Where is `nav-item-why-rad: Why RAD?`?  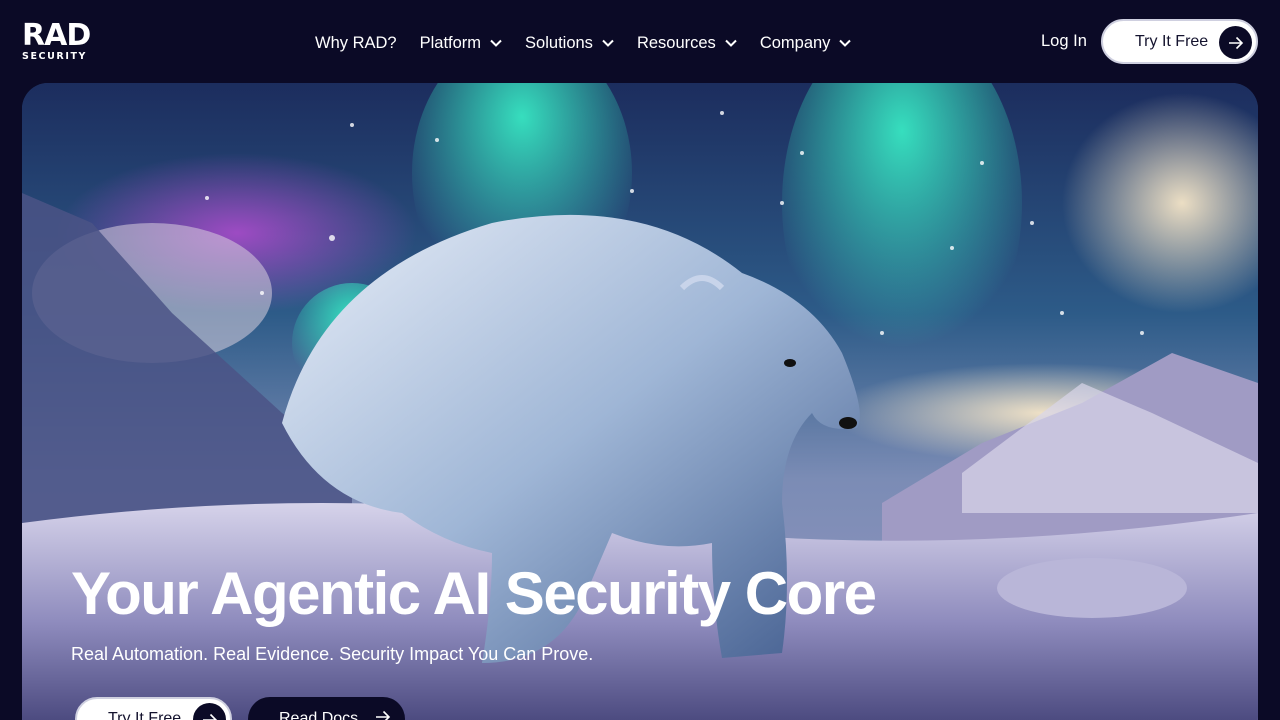 nav-item-why-rad: Why RAD? is located at coordinates (356, 43).